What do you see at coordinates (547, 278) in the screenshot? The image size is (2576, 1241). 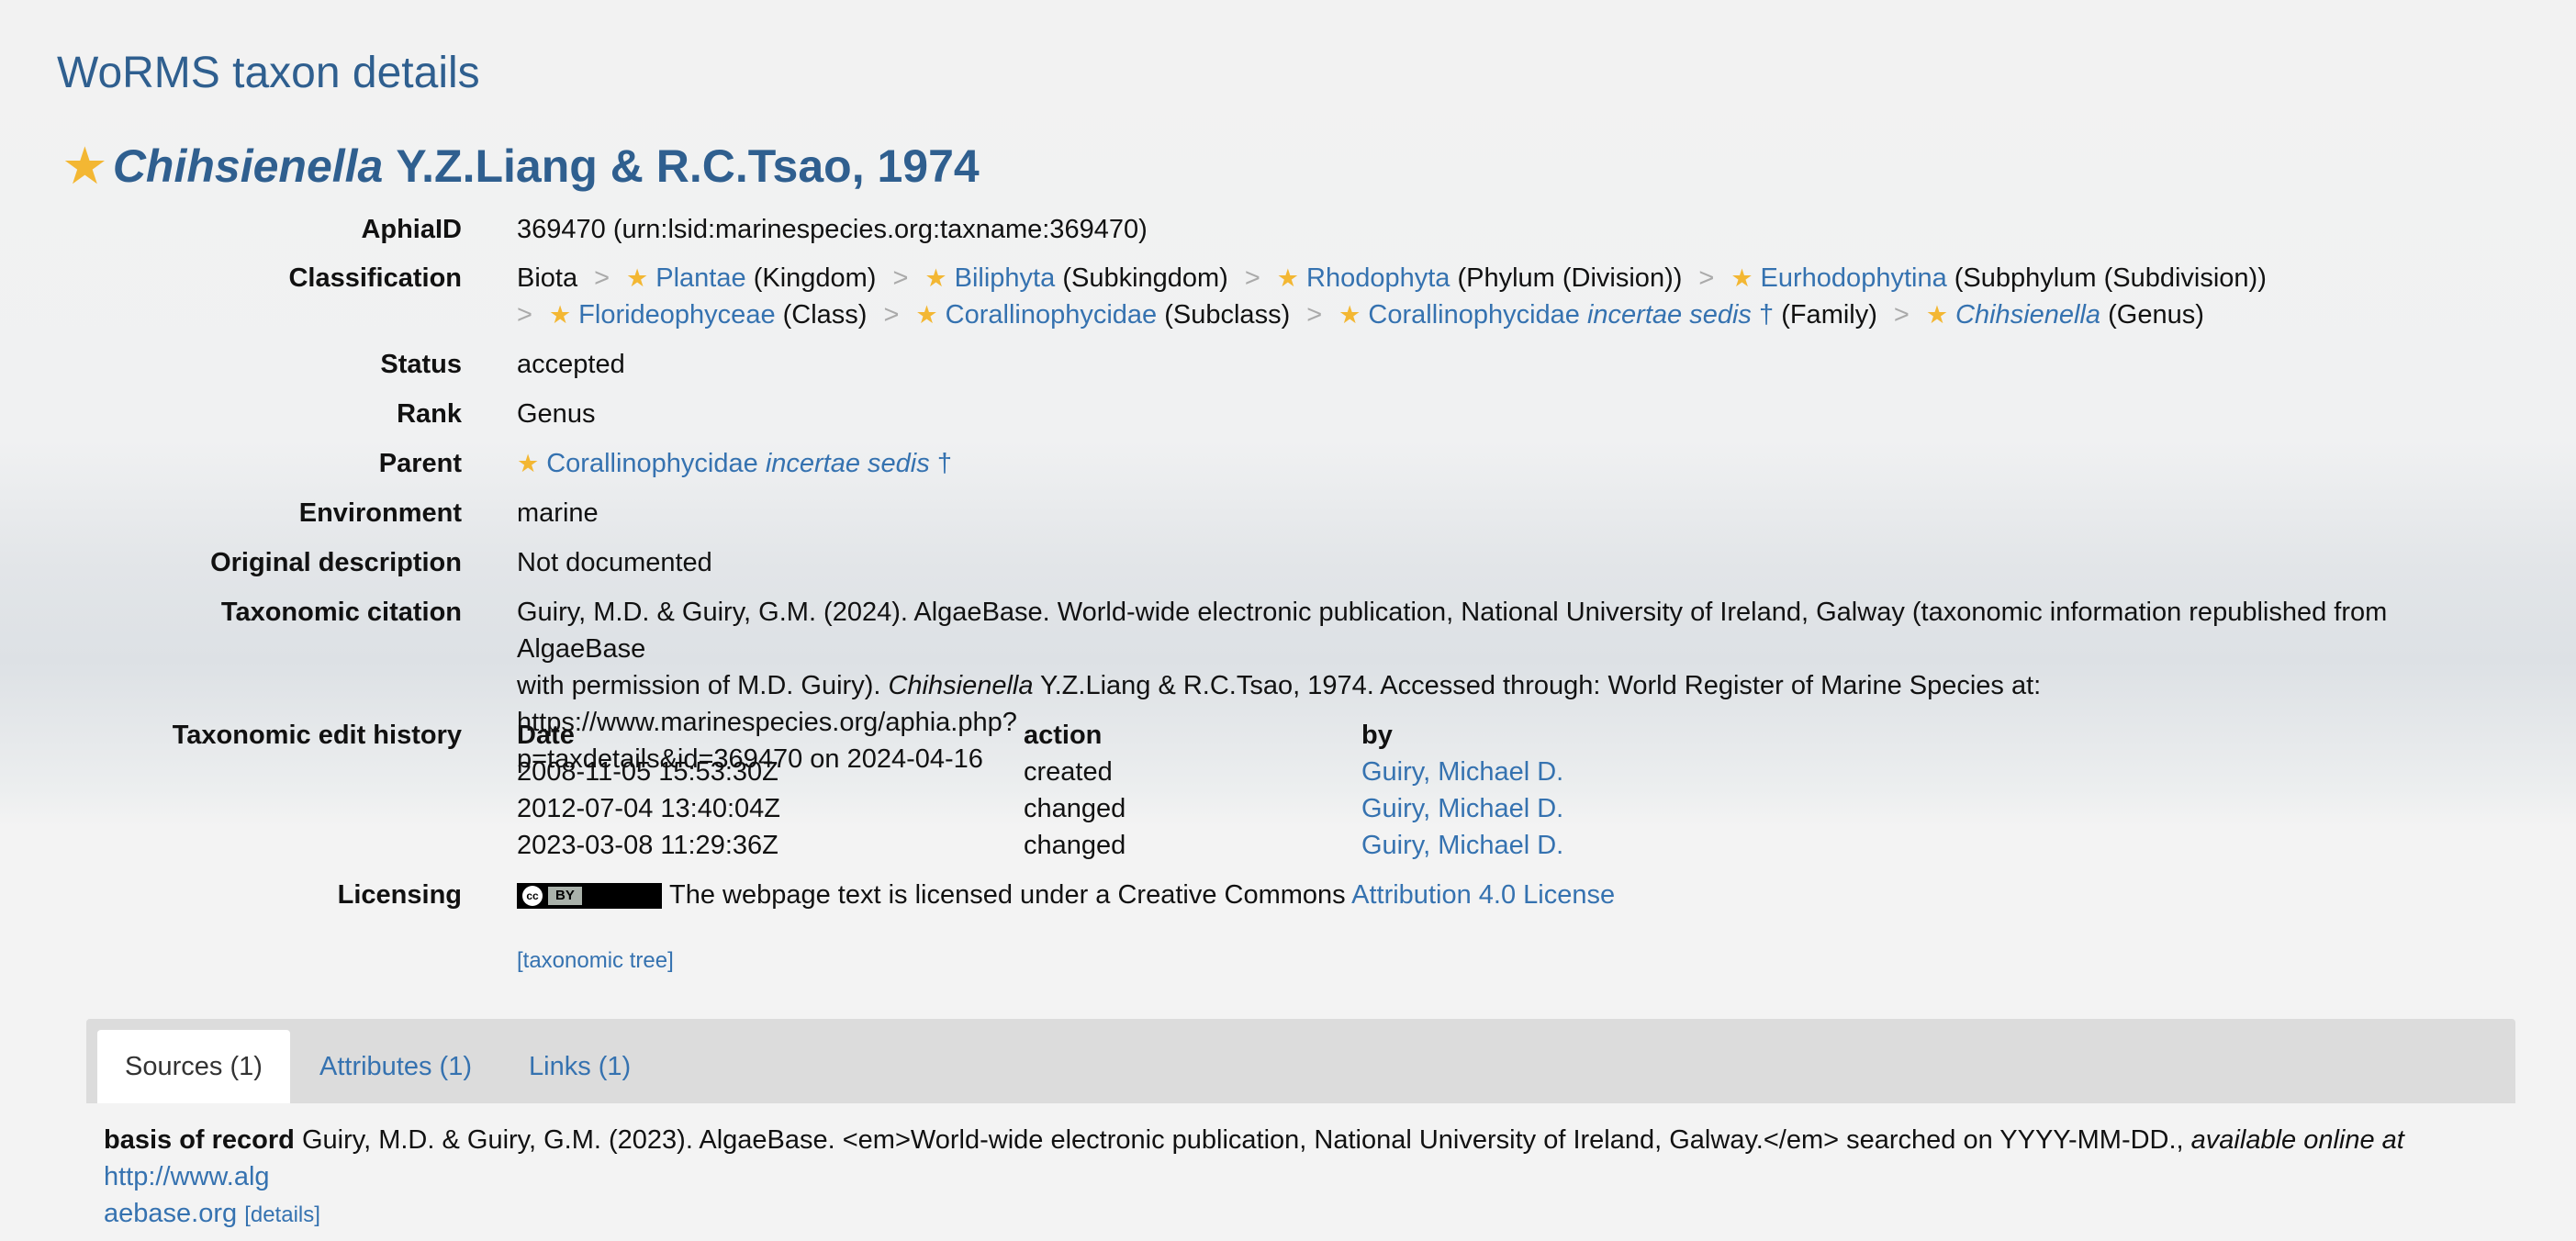 I see `classification-root: Biota` at bounding box center [547, 278].